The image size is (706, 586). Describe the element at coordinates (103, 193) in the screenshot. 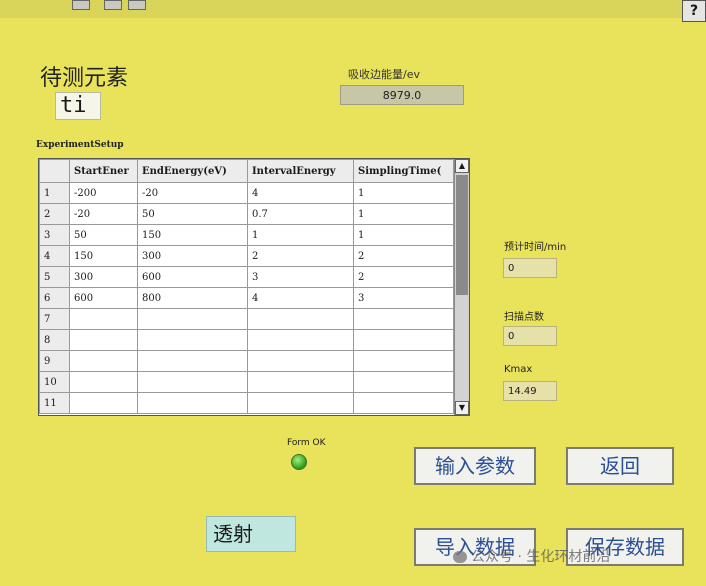

I see `cell-start-energy: -200` at that location.